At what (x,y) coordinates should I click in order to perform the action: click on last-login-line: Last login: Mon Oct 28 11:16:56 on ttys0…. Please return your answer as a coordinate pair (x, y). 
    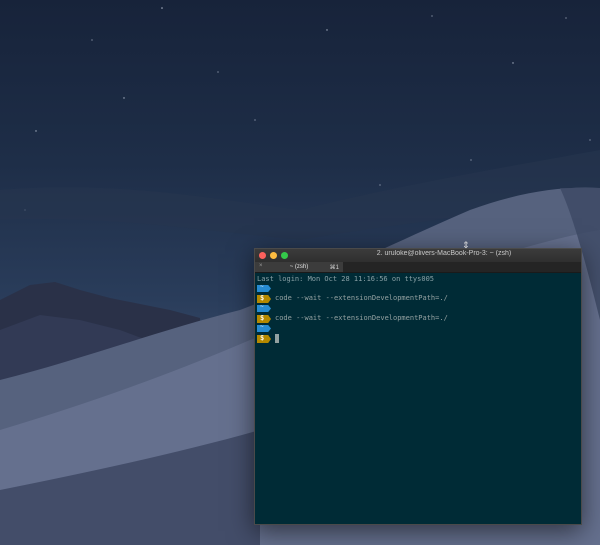
    Looking at the image, I should click on (346, 279).